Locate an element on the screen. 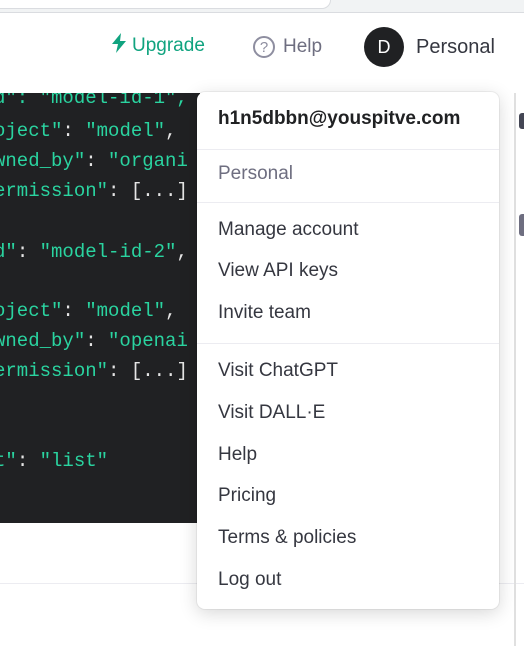  help-button: ? Help is located at coordinates (287, 47).